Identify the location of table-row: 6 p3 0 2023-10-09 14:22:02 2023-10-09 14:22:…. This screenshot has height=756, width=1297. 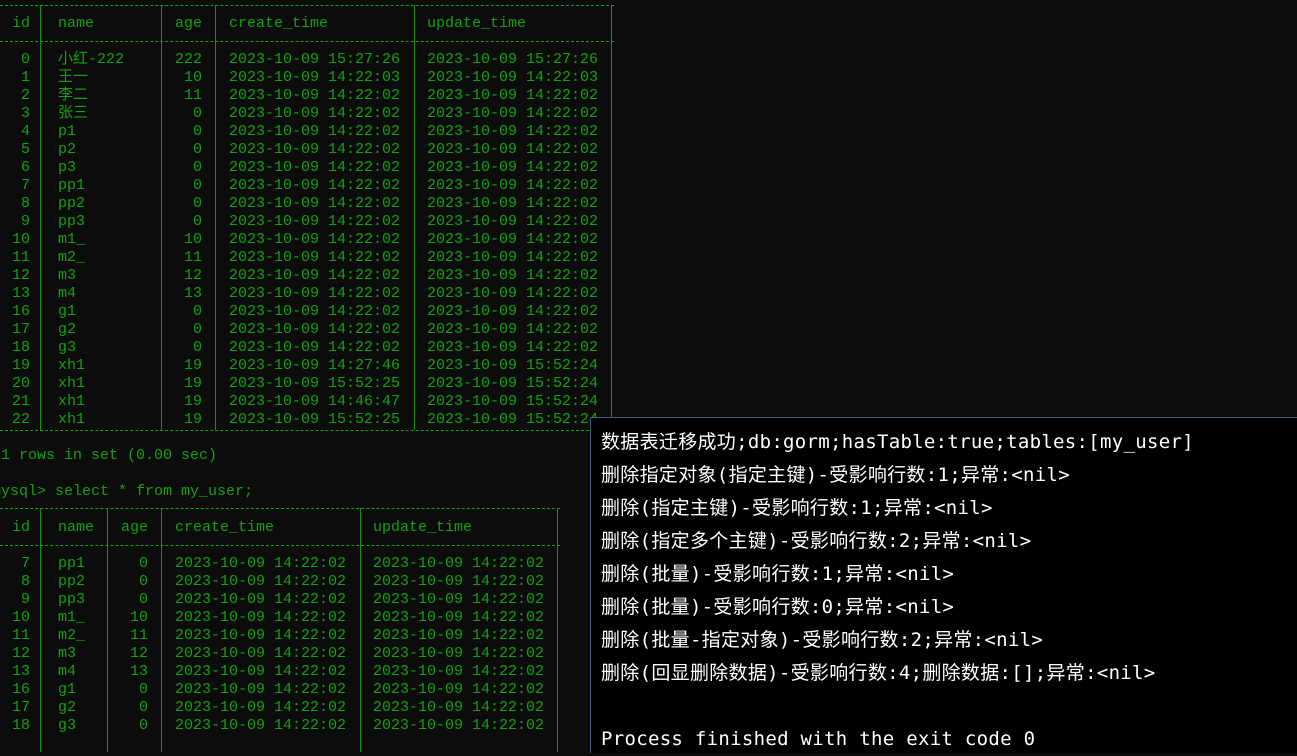
(307, 168).